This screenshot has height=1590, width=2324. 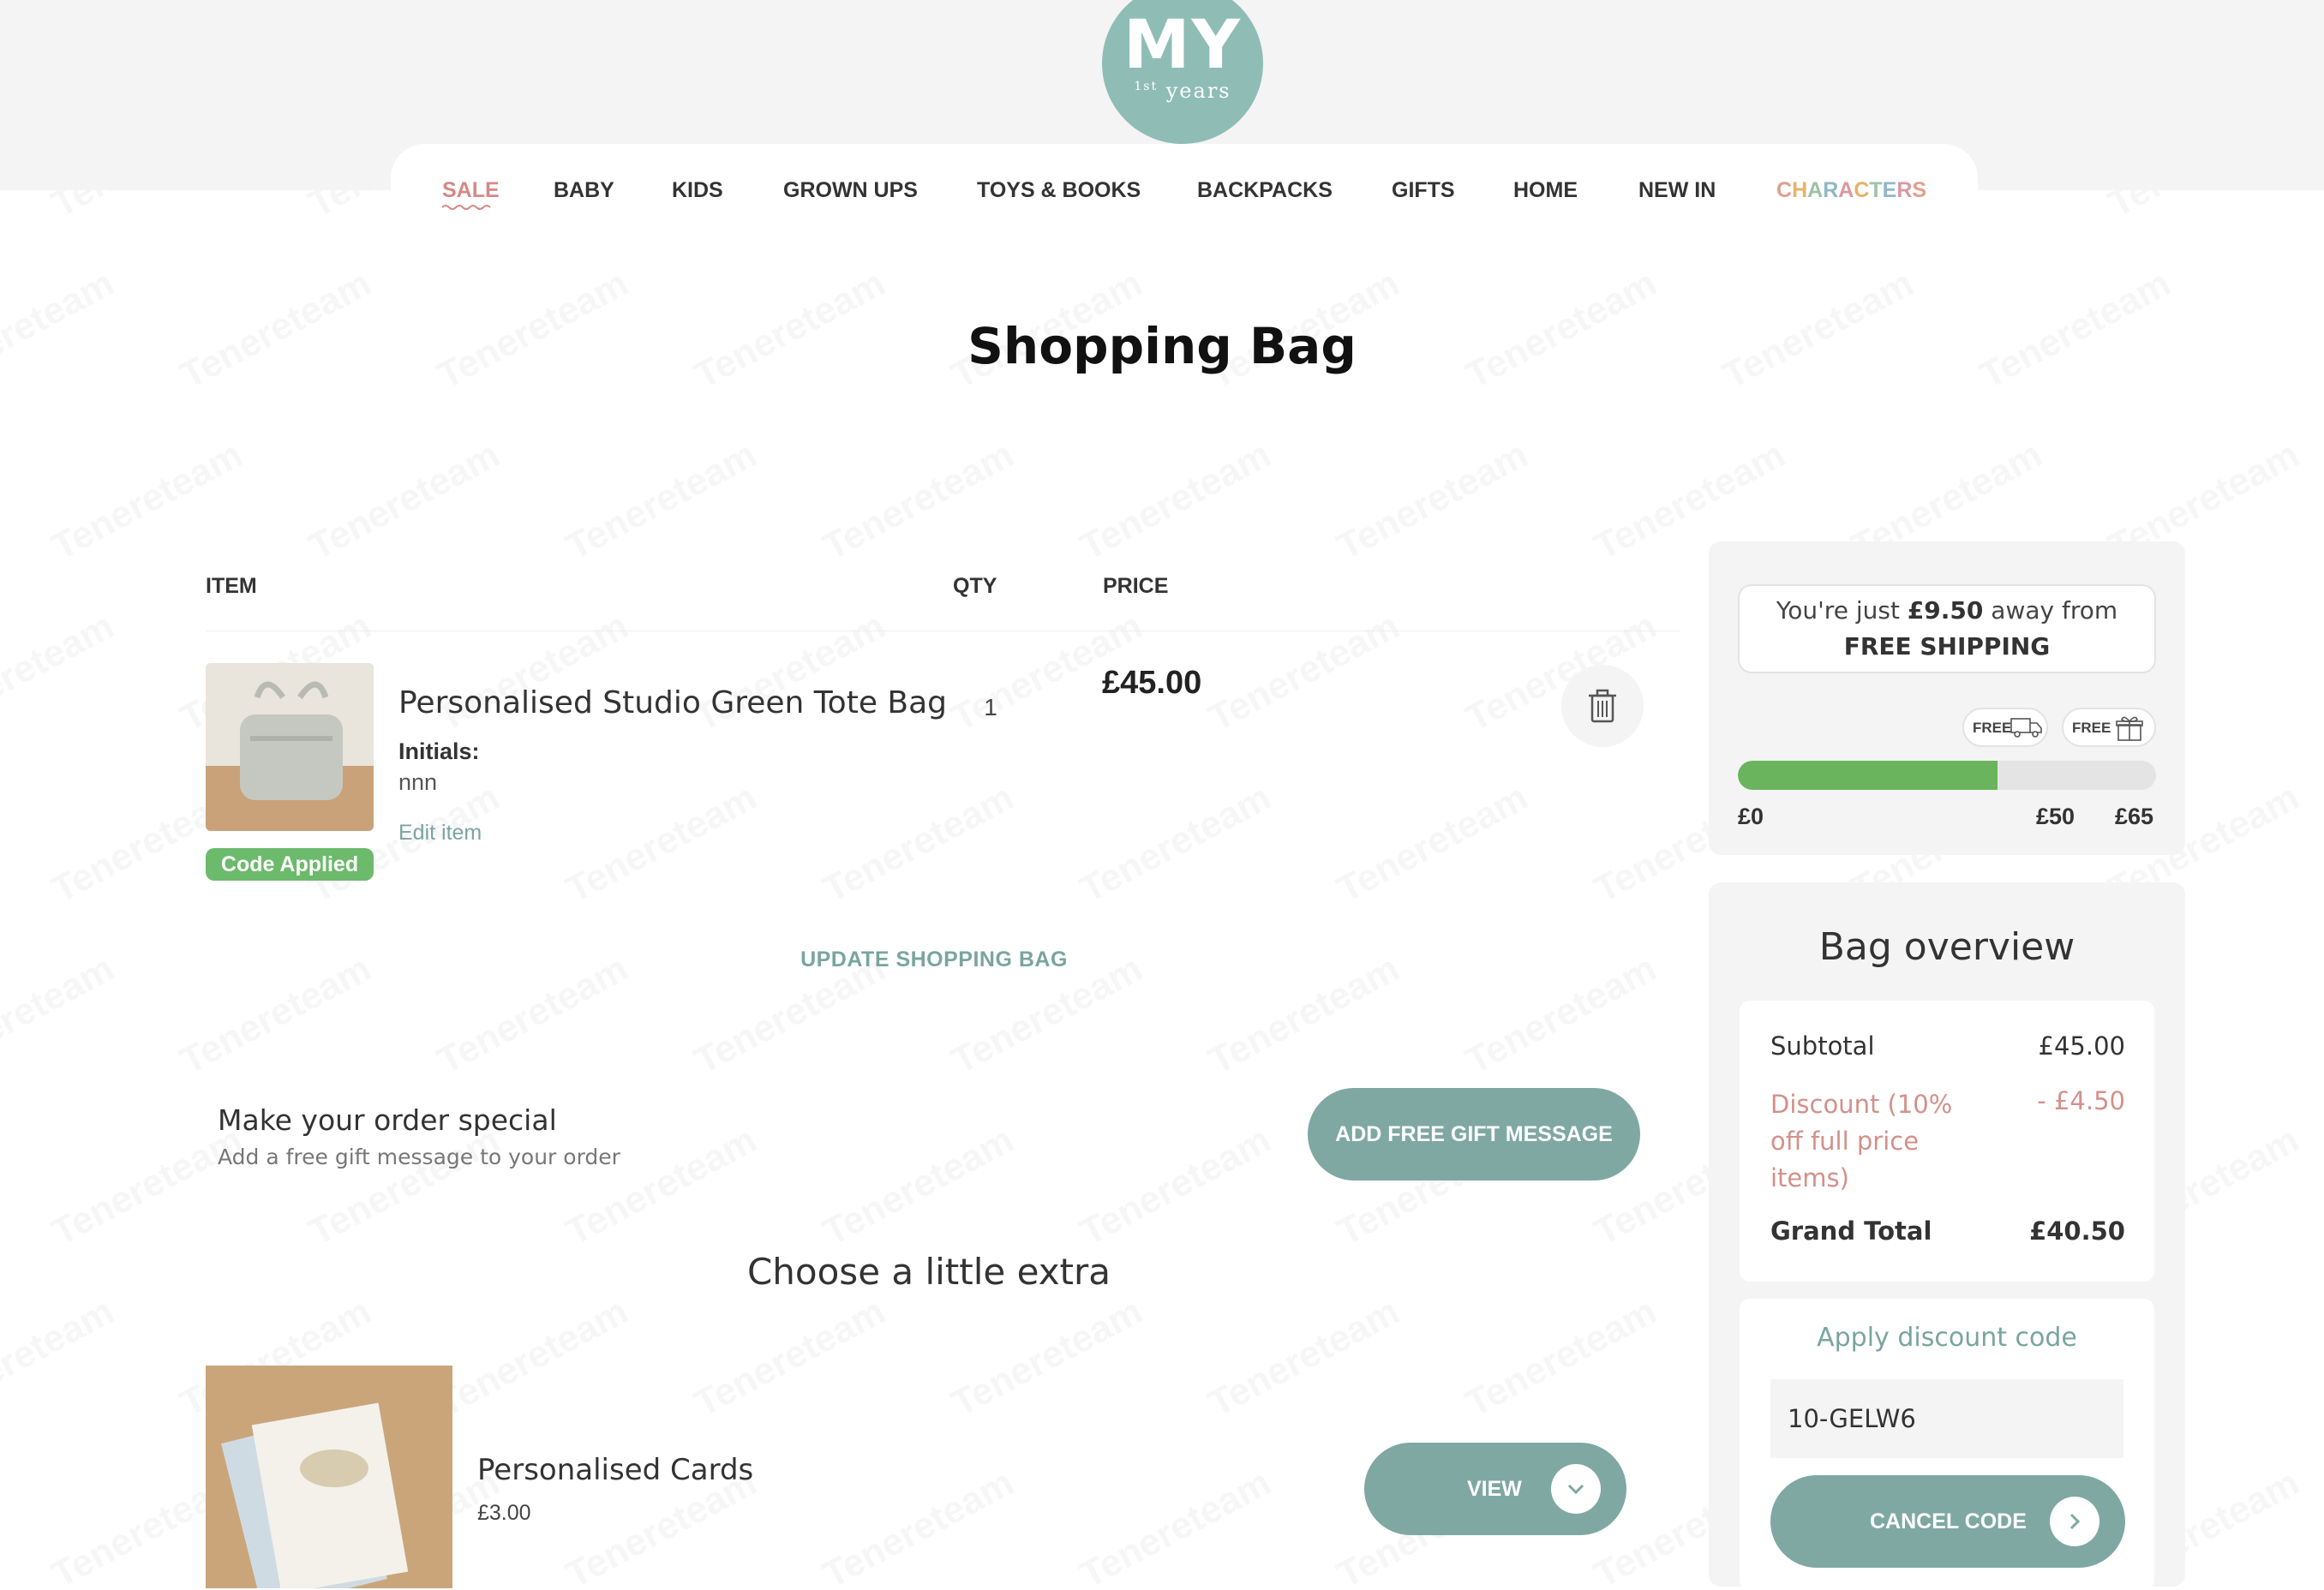 What do you see at coordinates (975, 586) in the screenshot?
I see `column-header-qty: QTY` at bounding box center [975, 586].